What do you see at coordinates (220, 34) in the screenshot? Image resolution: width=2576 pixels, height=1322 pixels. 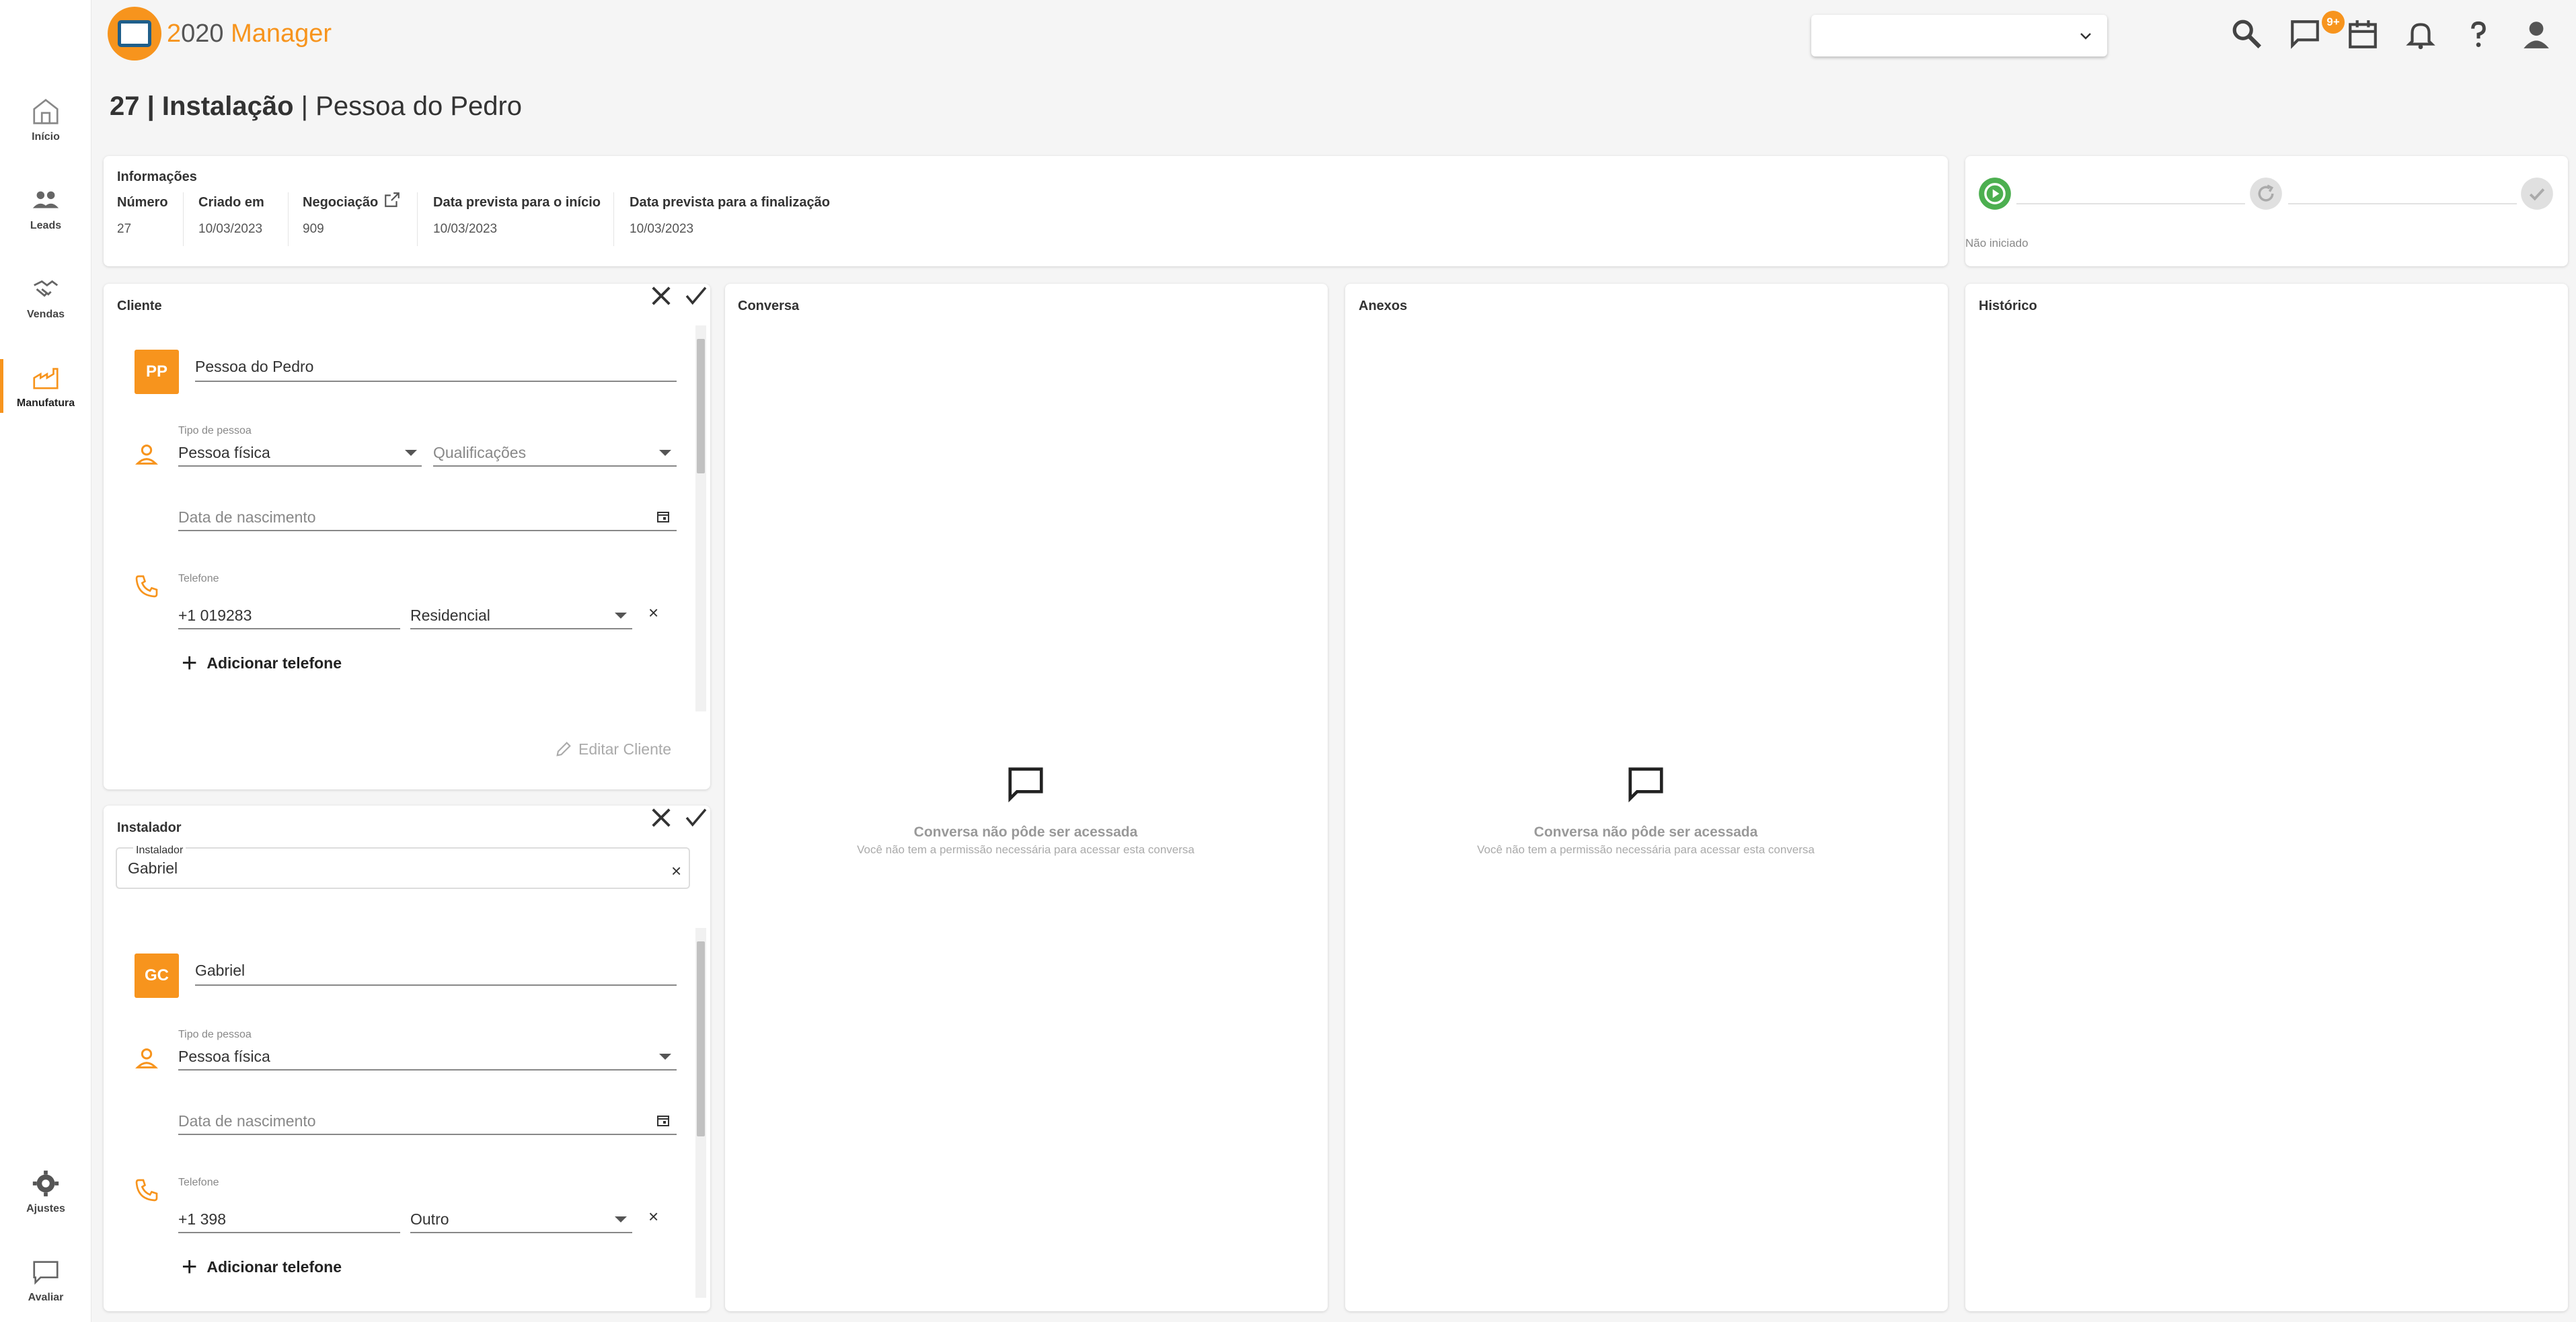 I see `app-logo: 2020 Manager` at bounding box center [220, 34].